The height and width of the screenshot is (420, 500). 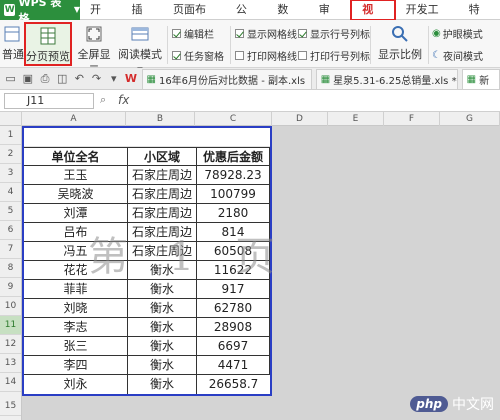 I want to click on table-cell: 917, so click(x=233, y=289).